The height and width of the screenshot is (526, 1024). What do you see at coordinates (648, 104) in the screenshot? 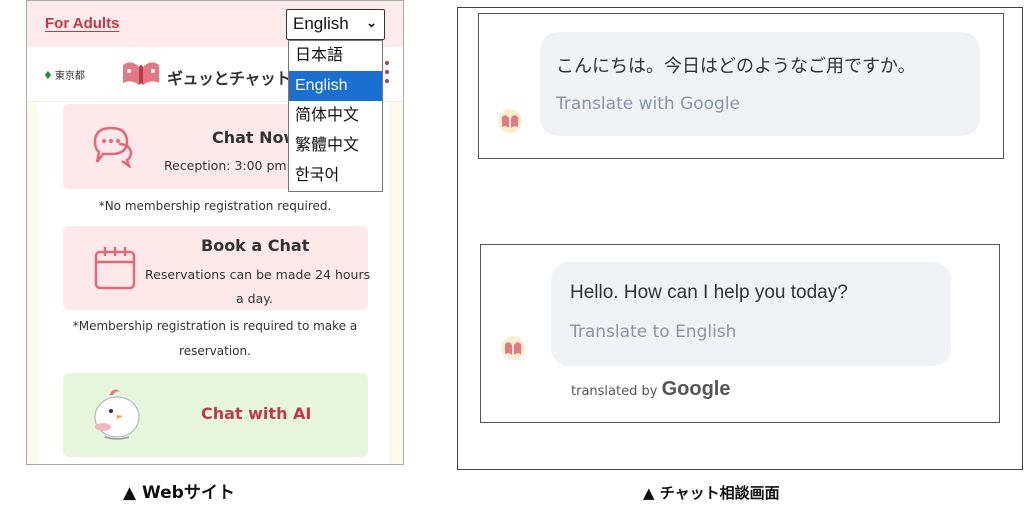
I see `translate-with-google-link: Translate with Google` at bounding box center [648, 104].